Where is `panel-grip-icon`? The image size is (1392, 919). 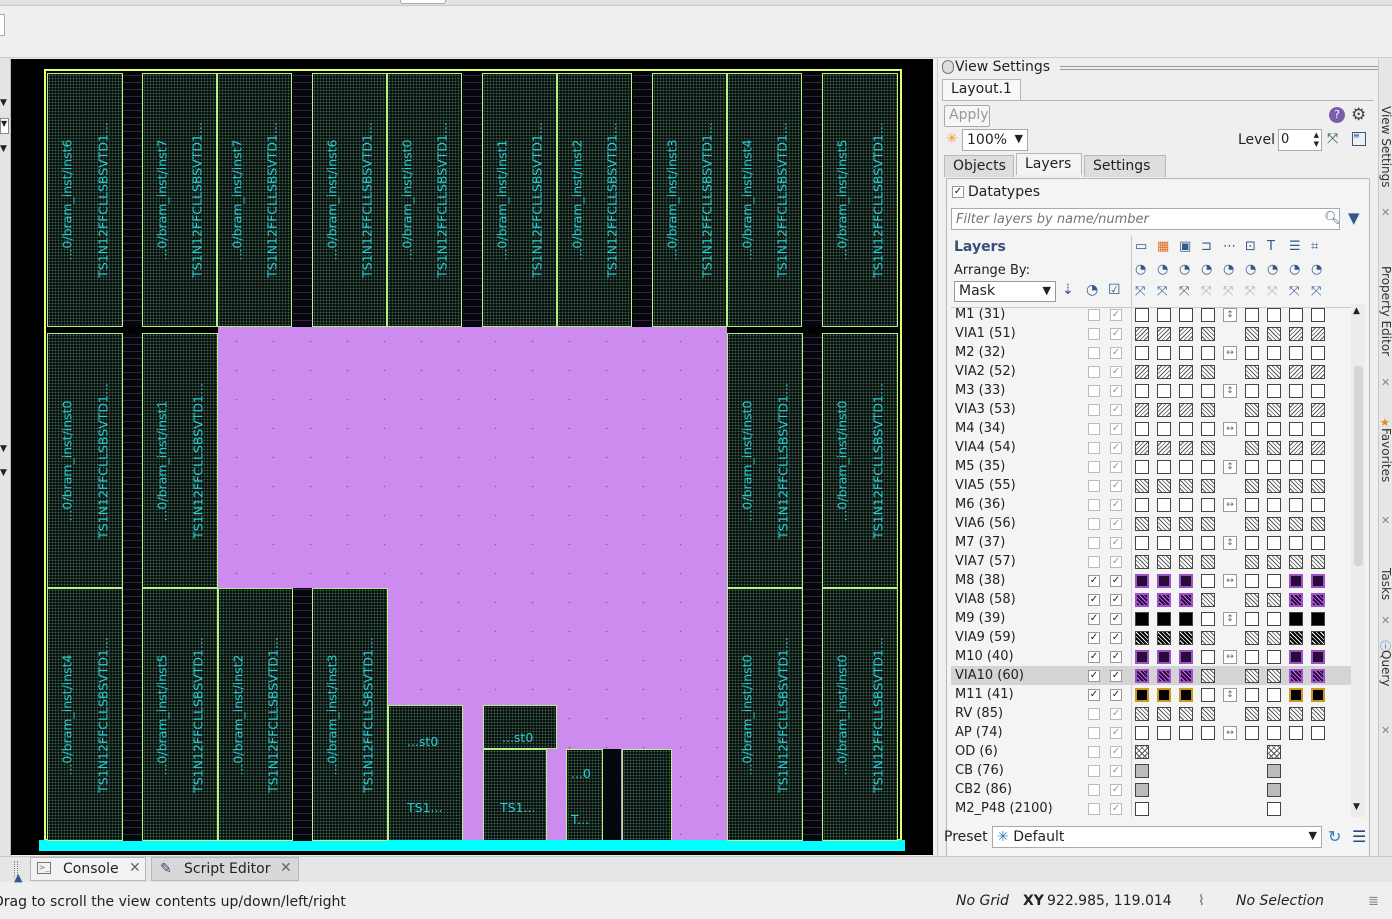
panel-grip-icon is located at coordinates (948, 67).